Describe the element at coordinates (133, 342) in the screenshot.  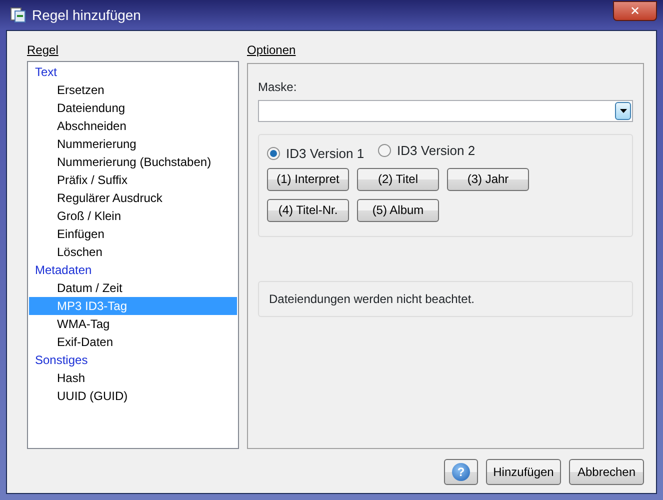
I see `list-item: Exif-Daten` at that location.